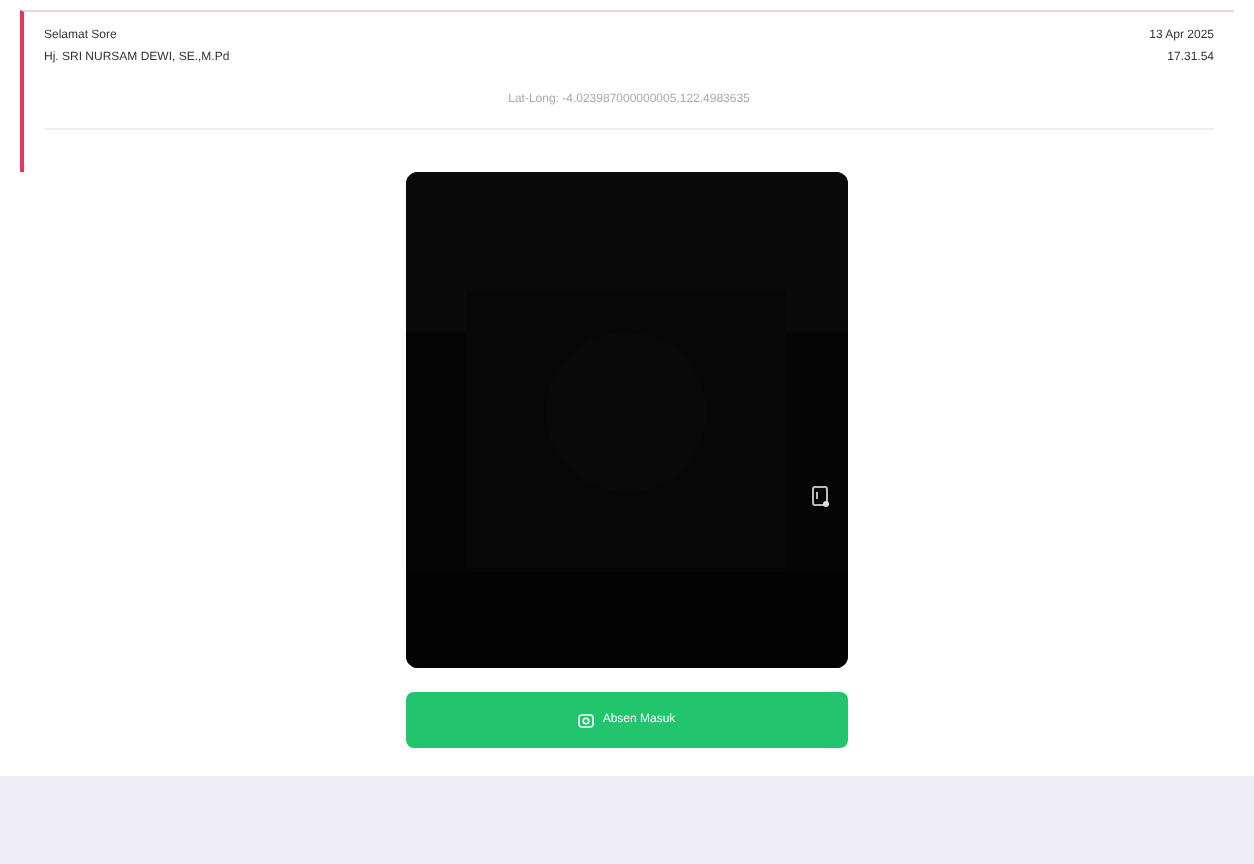 Image resolution: width=1254 pixels, height=864 pixels. Describe the element at coordinates (586, 720) in the screenshot. I see `camera-icon` at that location.